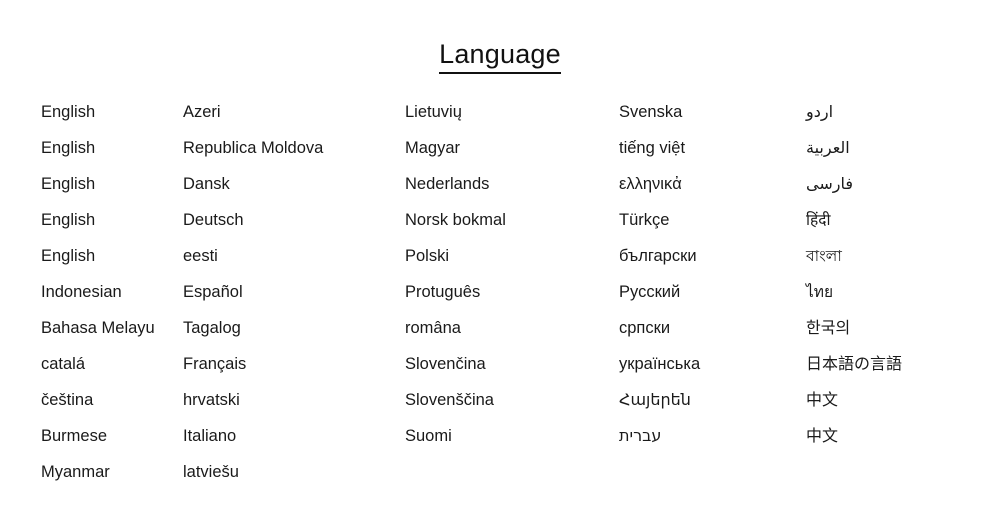 This screenshot has width=1000, height=526. Describe the element at coordinates (112, 472) in the screenshot. I see `language-option: Myanmar` at that location.